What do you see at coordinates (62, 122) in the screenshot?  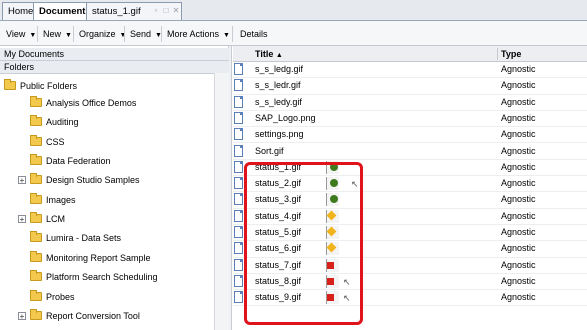 I see `tree-item-label: Auditing` at bounding box center [62, 122].